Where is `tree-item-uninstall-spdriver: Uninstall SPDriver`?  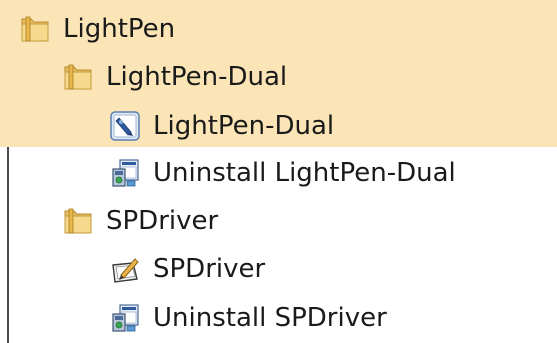 tree-item-uninstall-spdriver: Uninstall SPDriver is located at coordinates (278, 318).